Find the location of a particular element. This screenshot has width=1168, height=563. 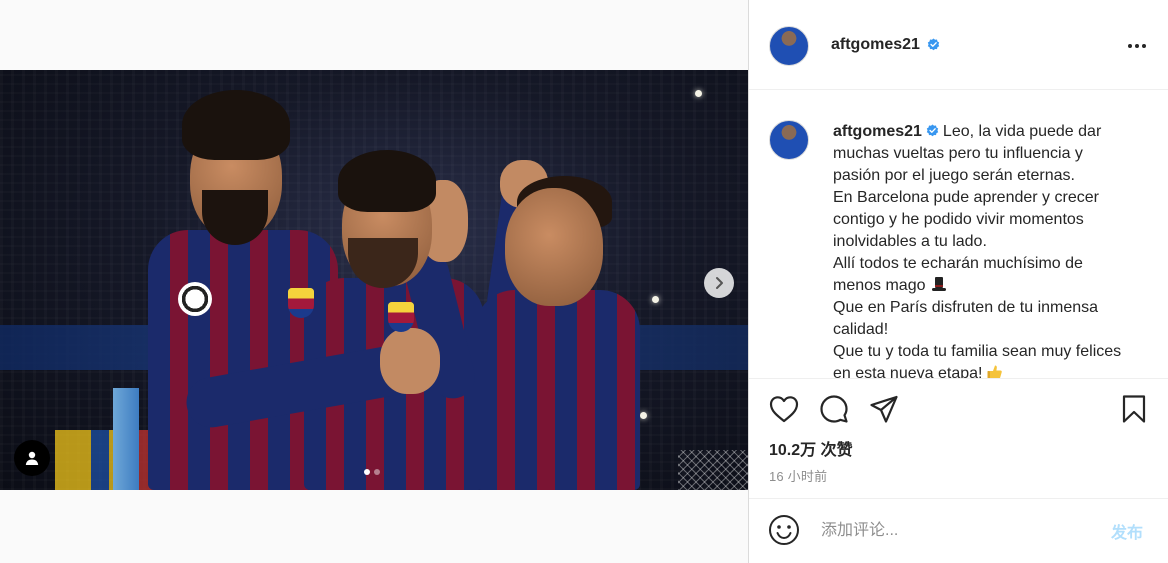

comment-input is located at coordinates (961, 531).